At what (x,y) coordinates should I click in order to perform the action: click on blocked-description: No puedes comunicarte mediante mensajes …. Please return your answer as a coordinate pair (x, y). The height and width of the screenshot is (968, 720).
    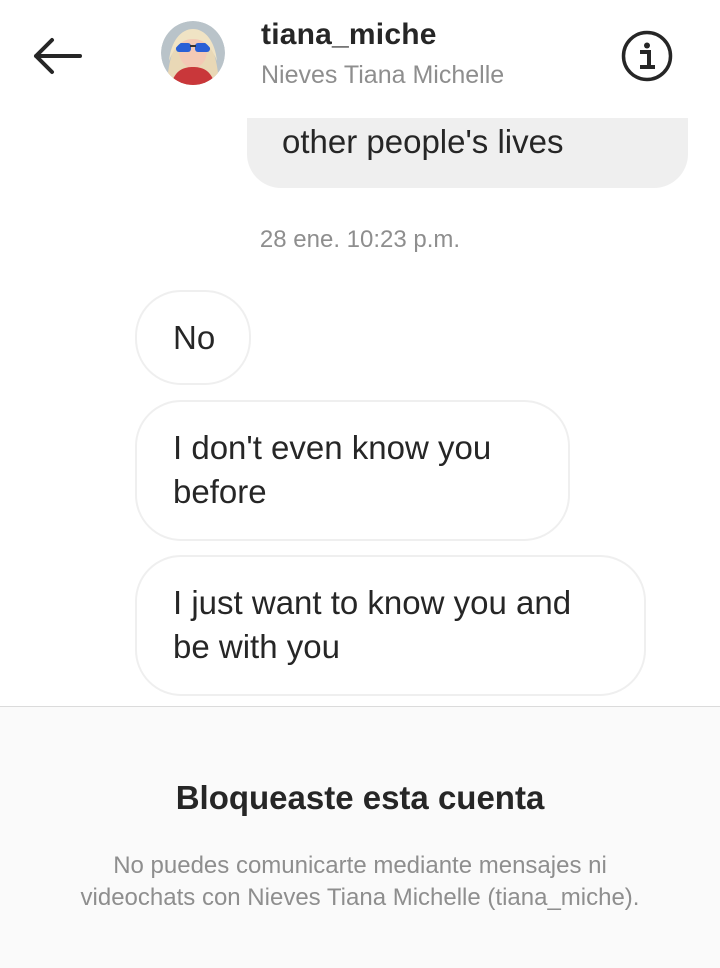
    Looking at the image, I should click on (360, 881).